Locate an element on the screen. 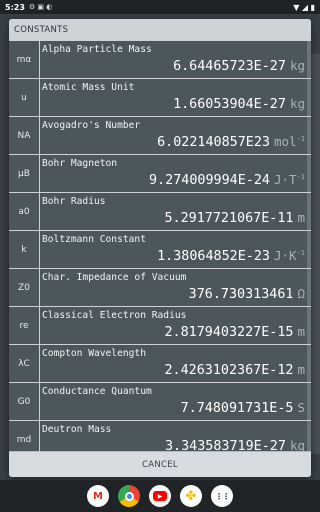 The image size is (320, 512). constant-row: G0 Conductance Quantum 7.748091731E-5 S is located at coordinates (160, 402).